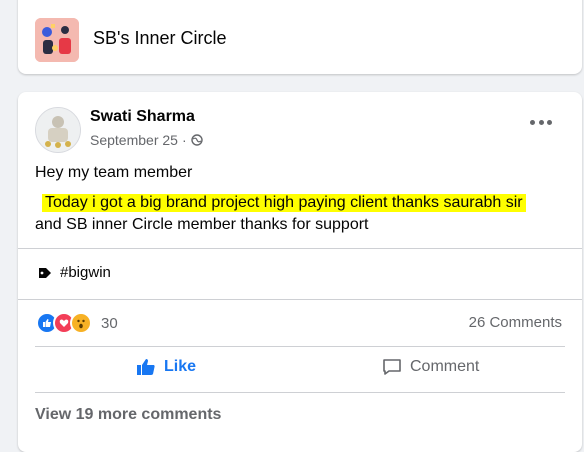 This screenshot has width=584, height=452. I want to click on post-meta: September 25 ·, so click(146, 140).